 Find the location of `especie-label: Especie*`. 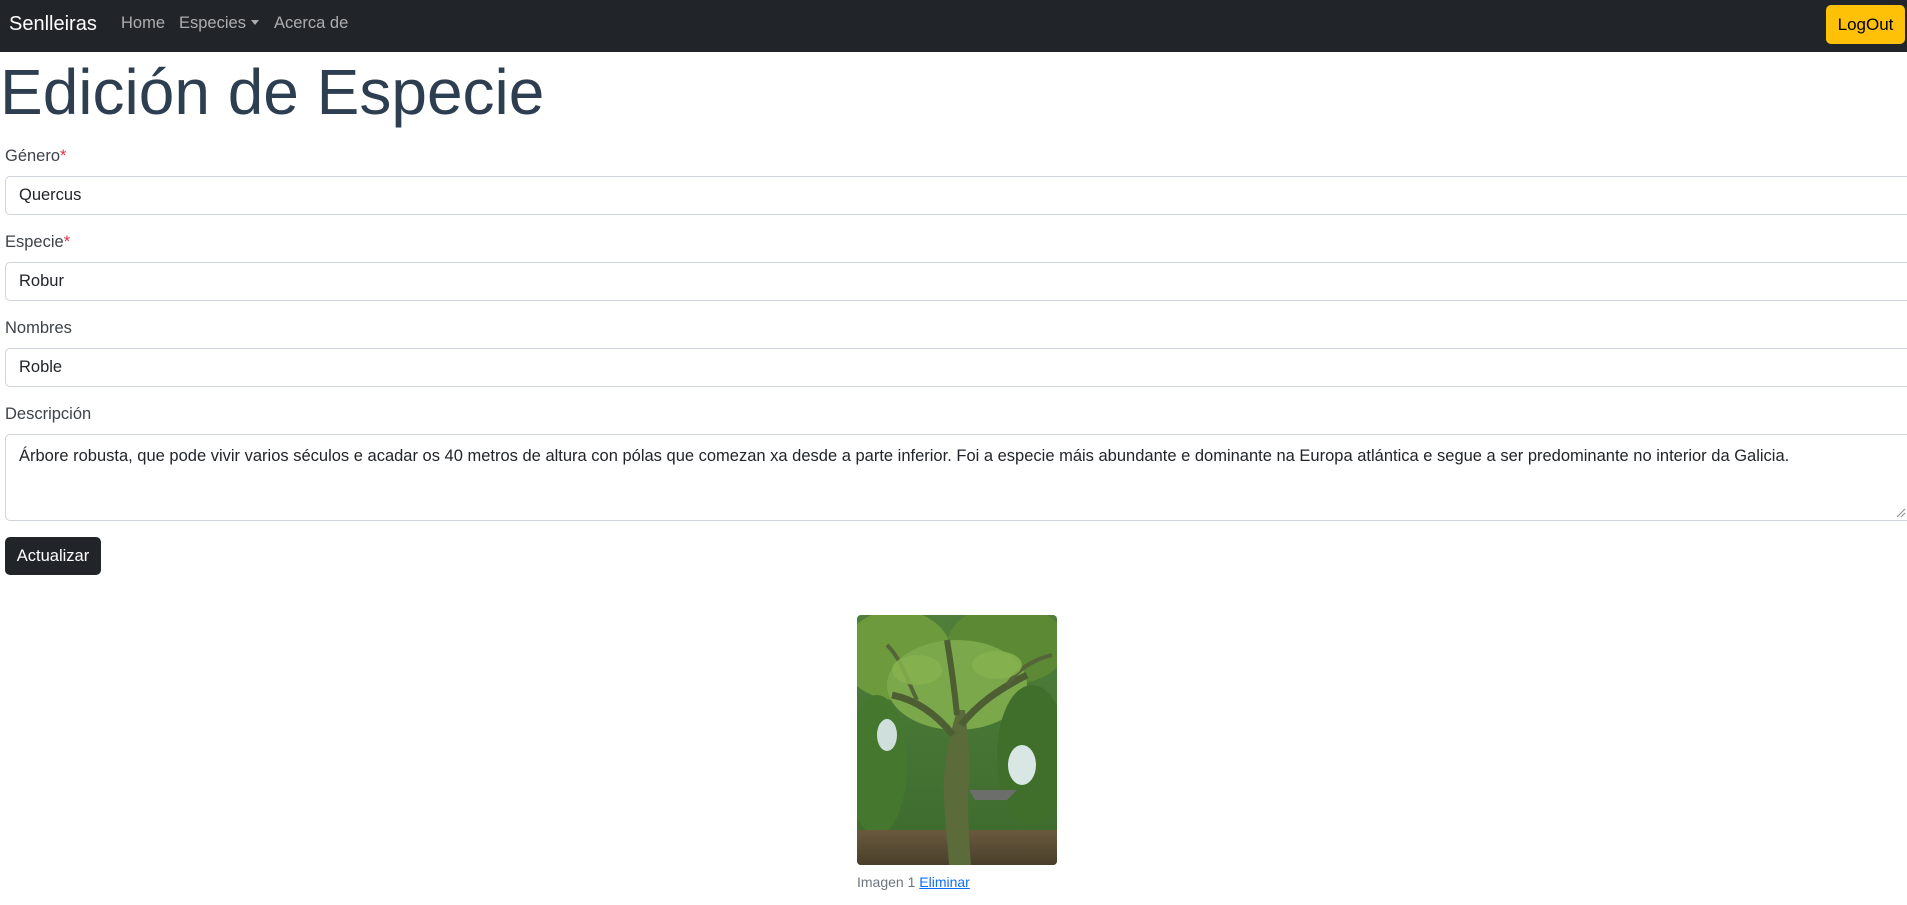

especie-label: Especie* is located at coordinates (37, 242).